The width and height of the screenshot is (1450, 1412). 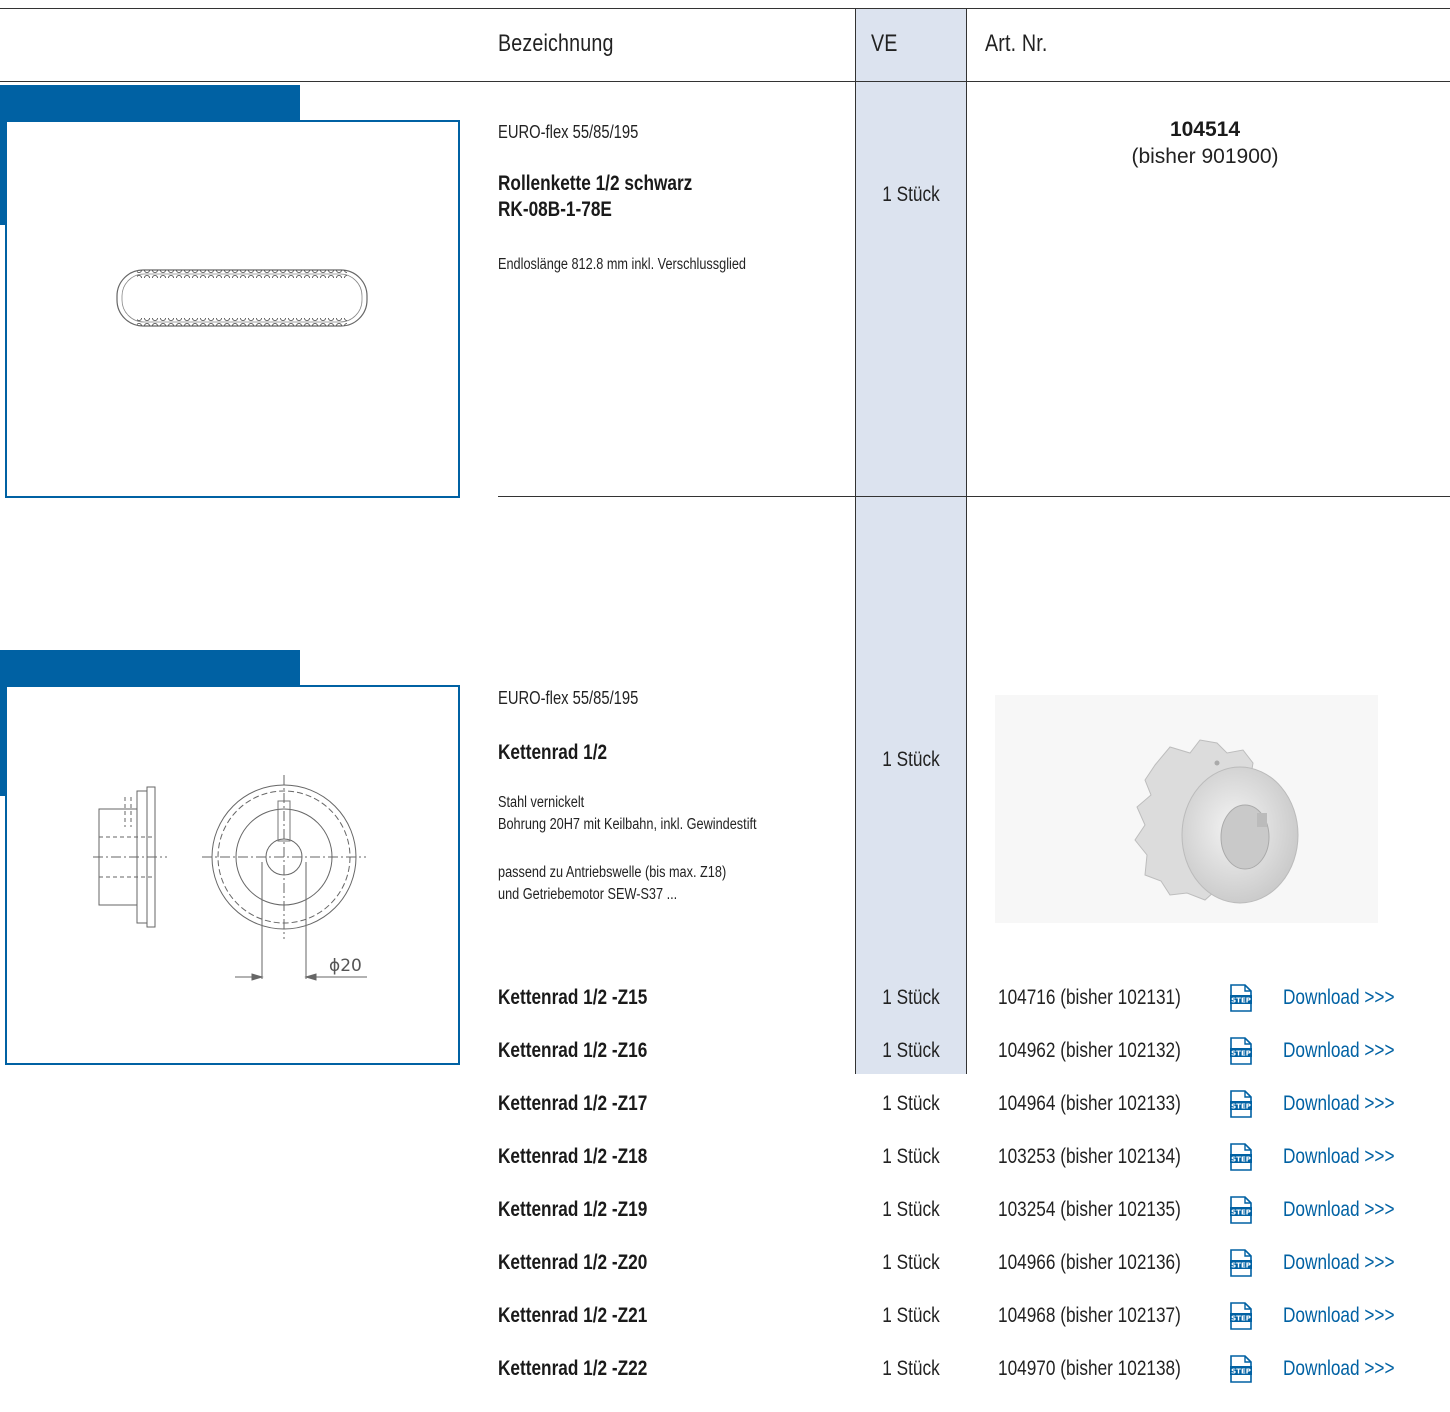 What do you see at coordinates (573, 997) in the screenshot?
I see `variant-name: Kettenrad 1/2 -Z15` at bounding box center [573, 997].